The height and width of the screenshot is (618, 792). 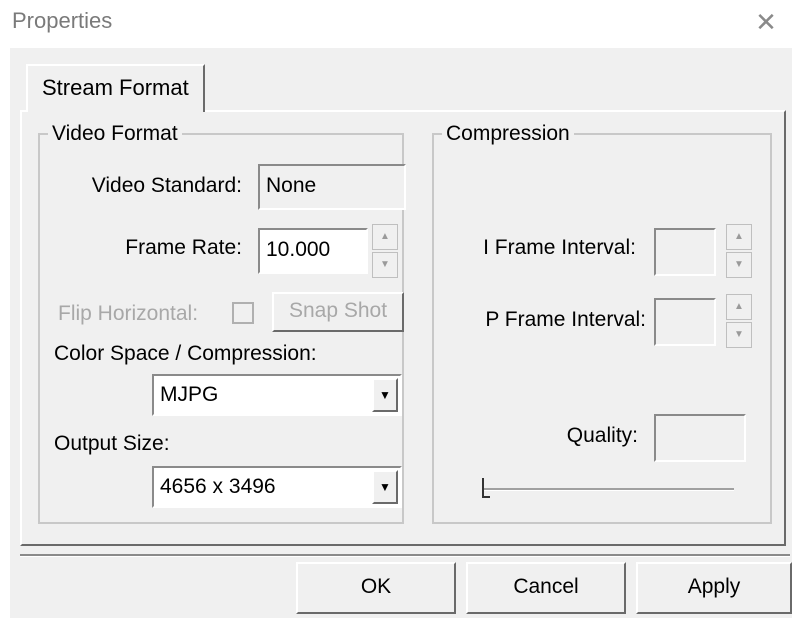 I want to click on p-frame-interval-input, so click(x=685, y=322).